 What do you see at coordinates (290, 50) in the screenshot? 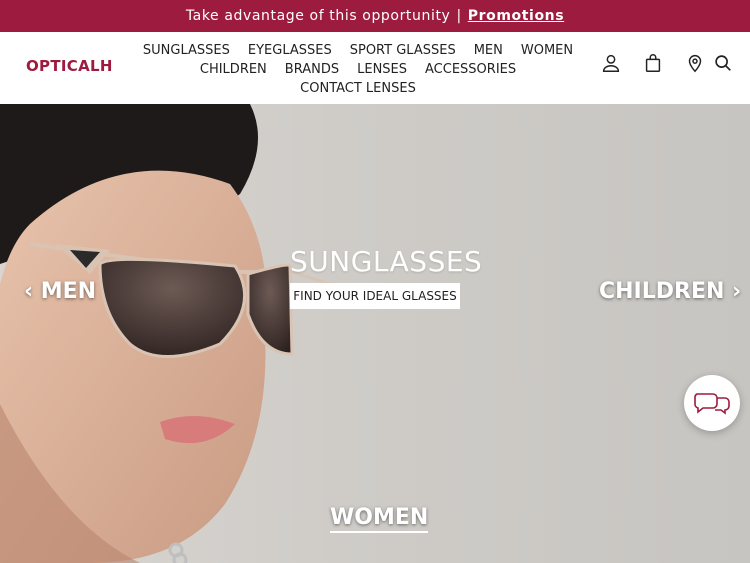
I see `nav-item-eyeglasses: EYEGLASSES` at bounding box center [290, 50].